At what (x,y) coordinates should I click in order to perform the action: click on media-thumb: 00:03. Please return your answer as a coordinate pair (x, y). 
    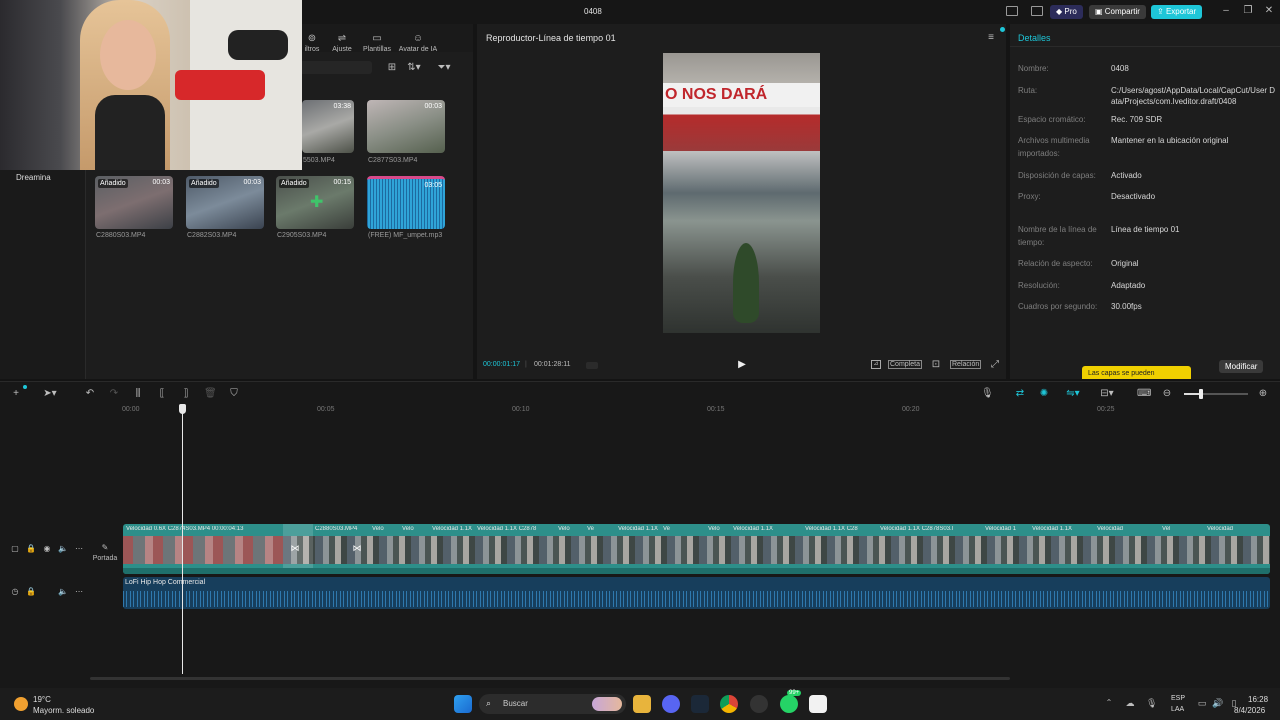
    Looking at the image, I should click on (406, 126).